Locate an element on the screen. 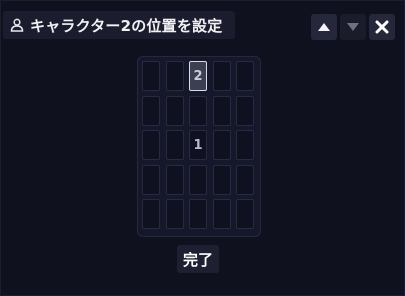 The image size is (405, 296). done-button: 完了 is located at coordinates (198, 259).